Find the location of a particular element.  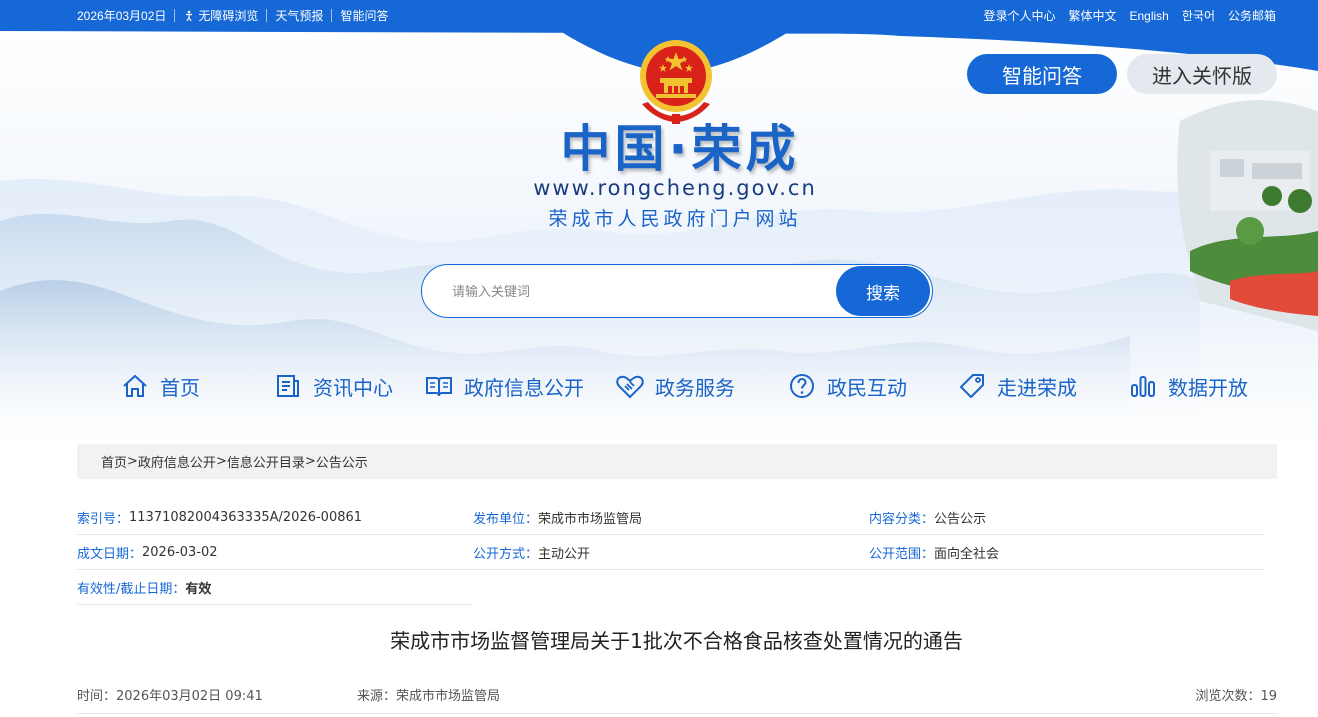

tag-icon is located at coordinates (972, 386).